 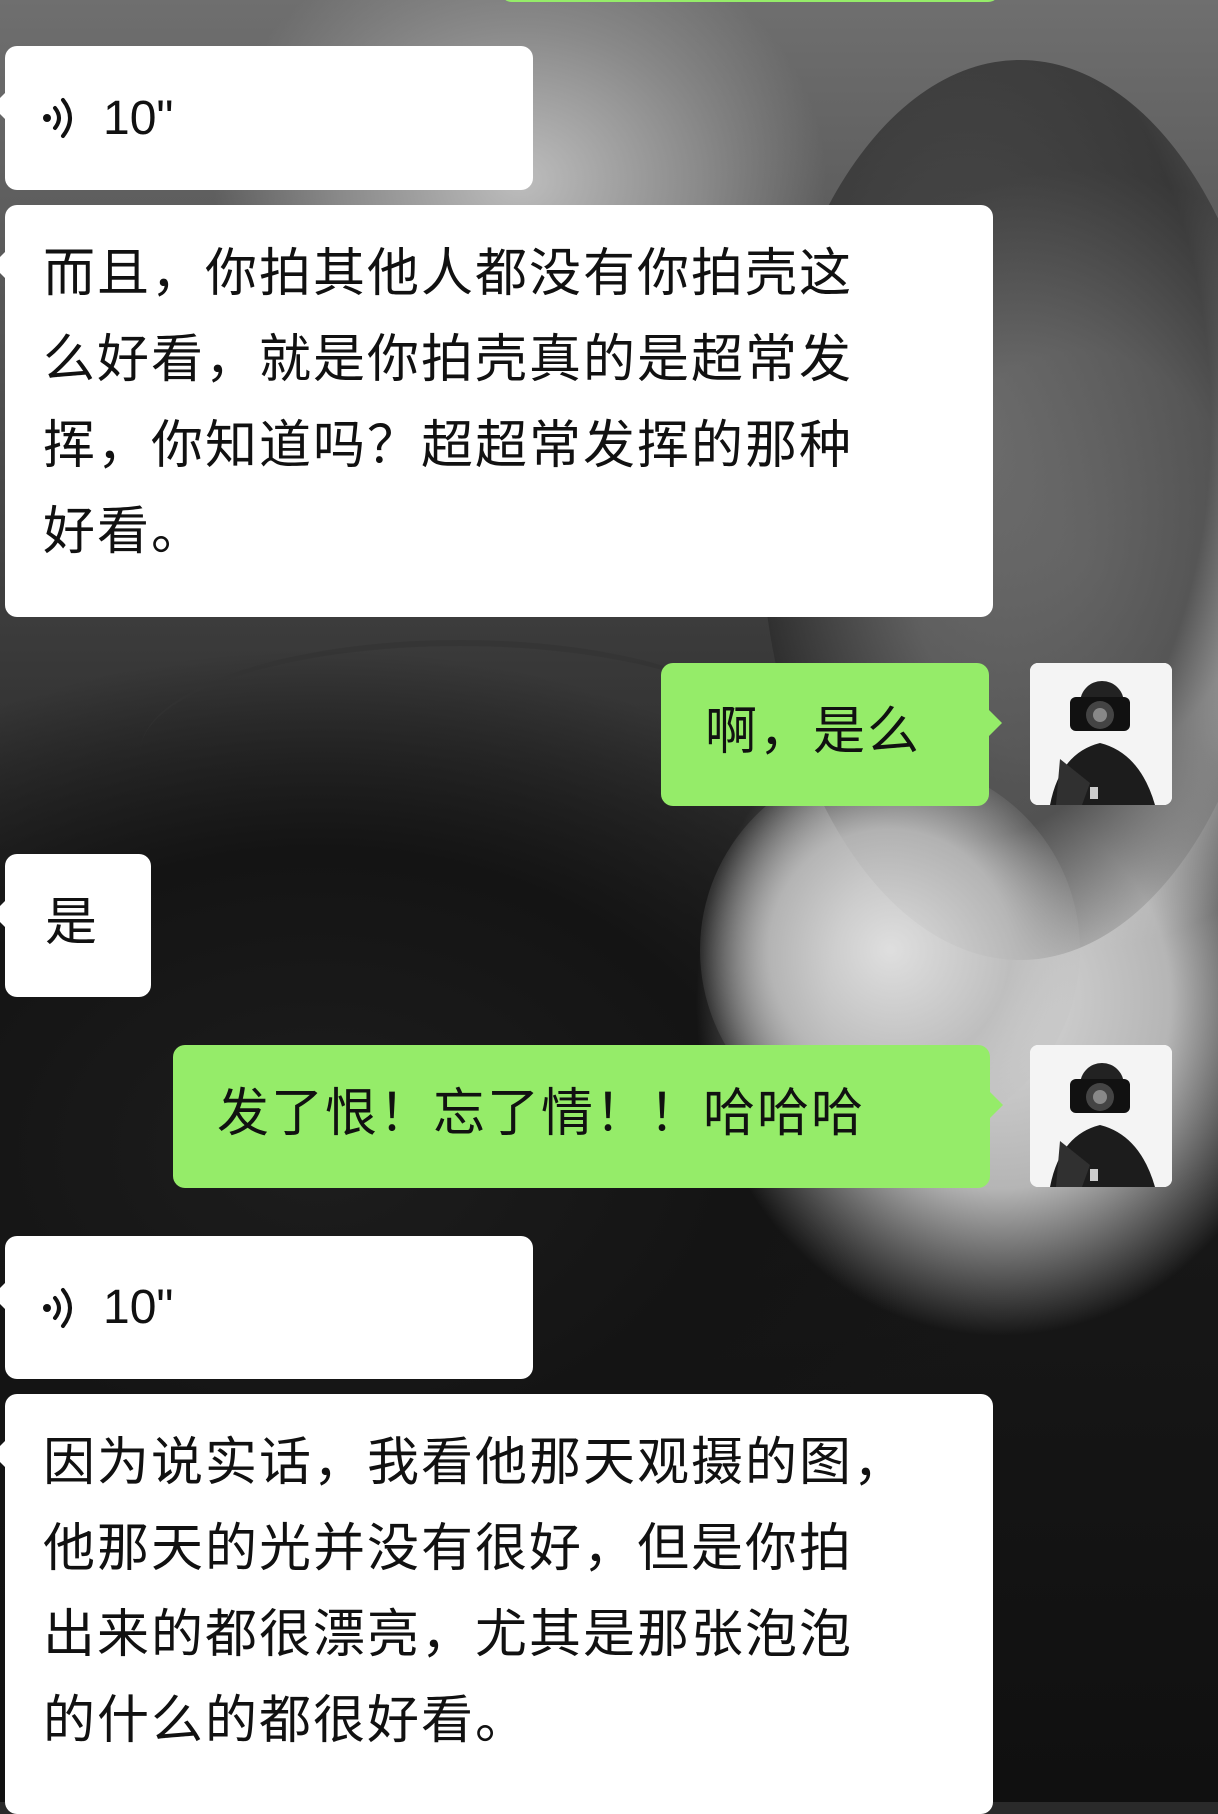 What do you see at coordinates (813, 732) in the screenshot?
I see `message-text: 啊，是么` at bounding box center [813, 732].